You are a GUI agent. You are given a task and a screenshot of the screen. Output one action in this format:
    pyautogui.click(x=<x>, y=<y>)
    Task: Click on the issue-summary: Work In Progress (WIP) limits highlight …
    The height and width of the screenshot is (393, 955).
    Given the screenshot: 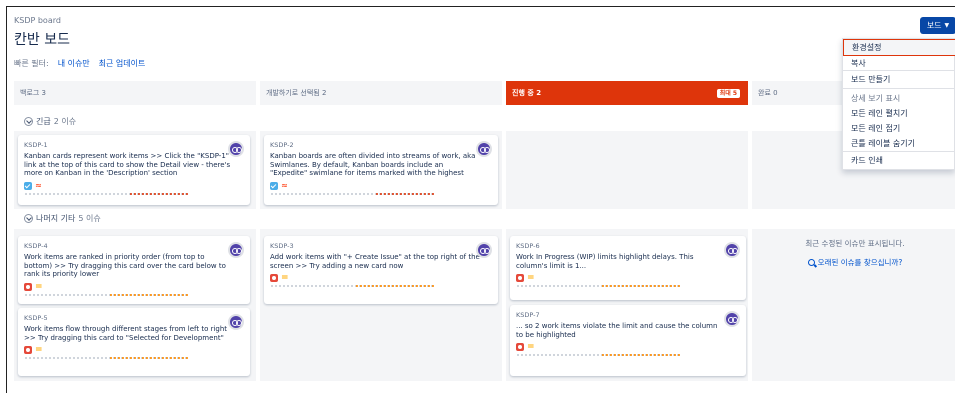 What is the action you would take?
    pyautogui.click(x=605, y=261)
    